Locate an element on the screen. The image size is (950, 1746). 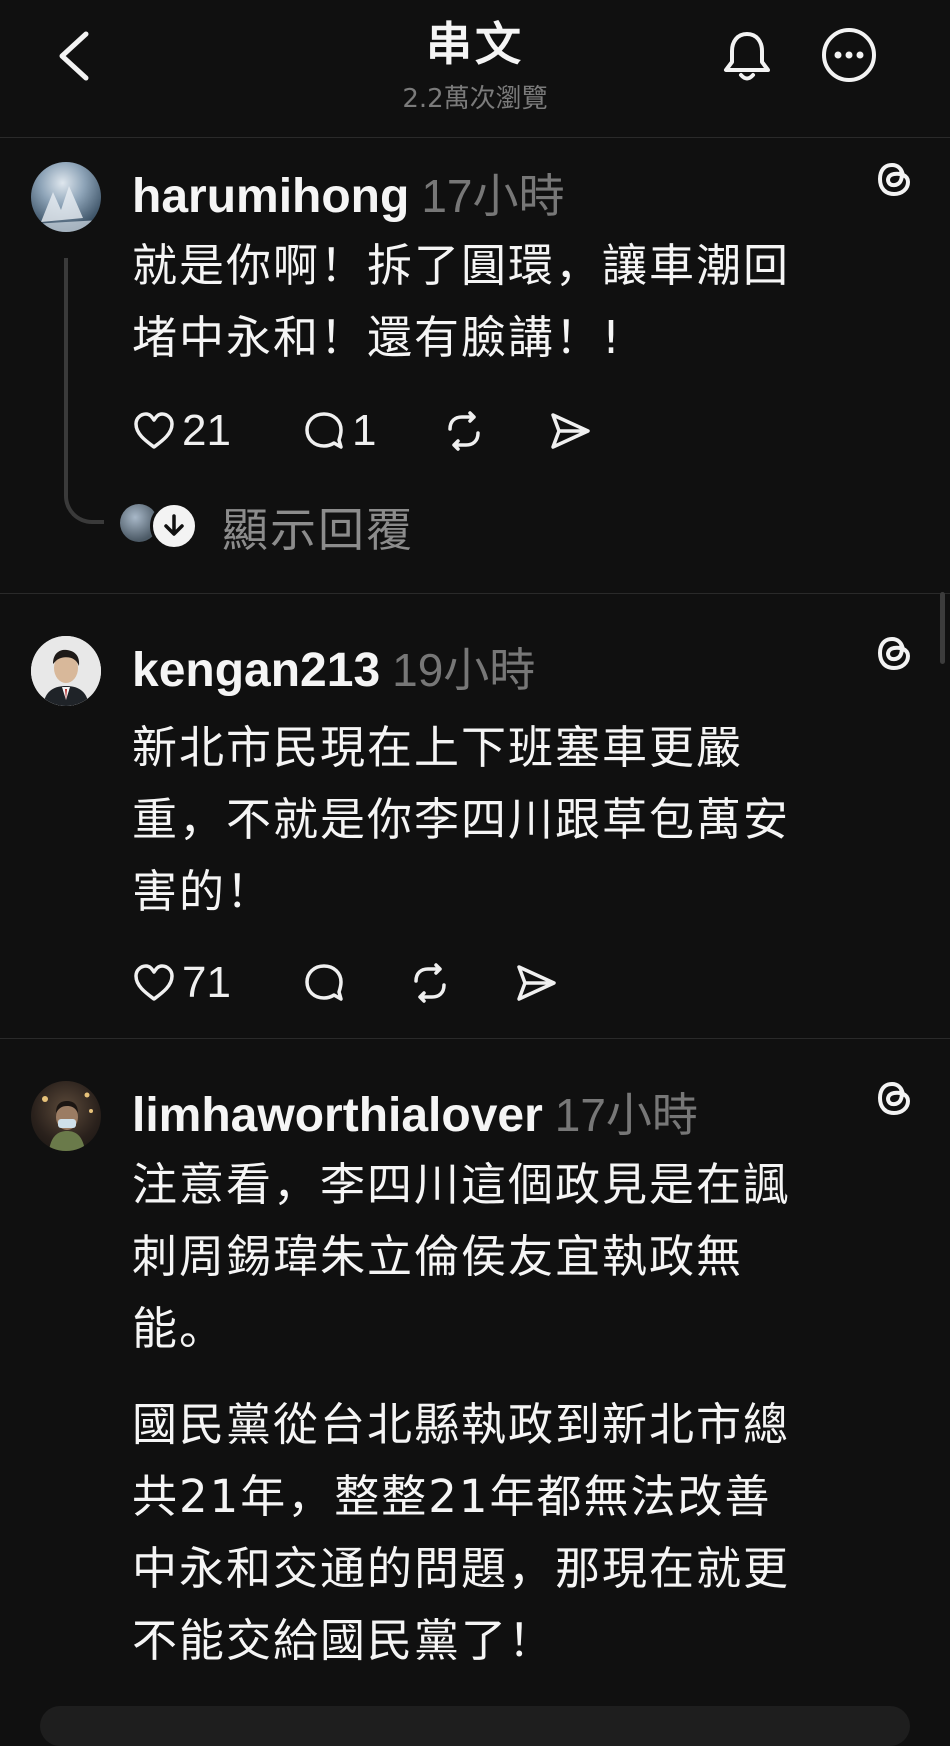
like-count: 21 is located at coordinates (206, 430).